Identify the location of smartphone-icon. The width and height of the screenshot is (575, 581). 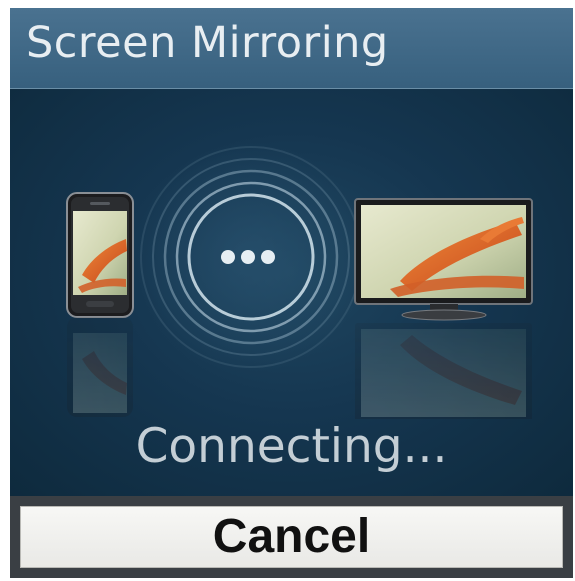
(100, 255).